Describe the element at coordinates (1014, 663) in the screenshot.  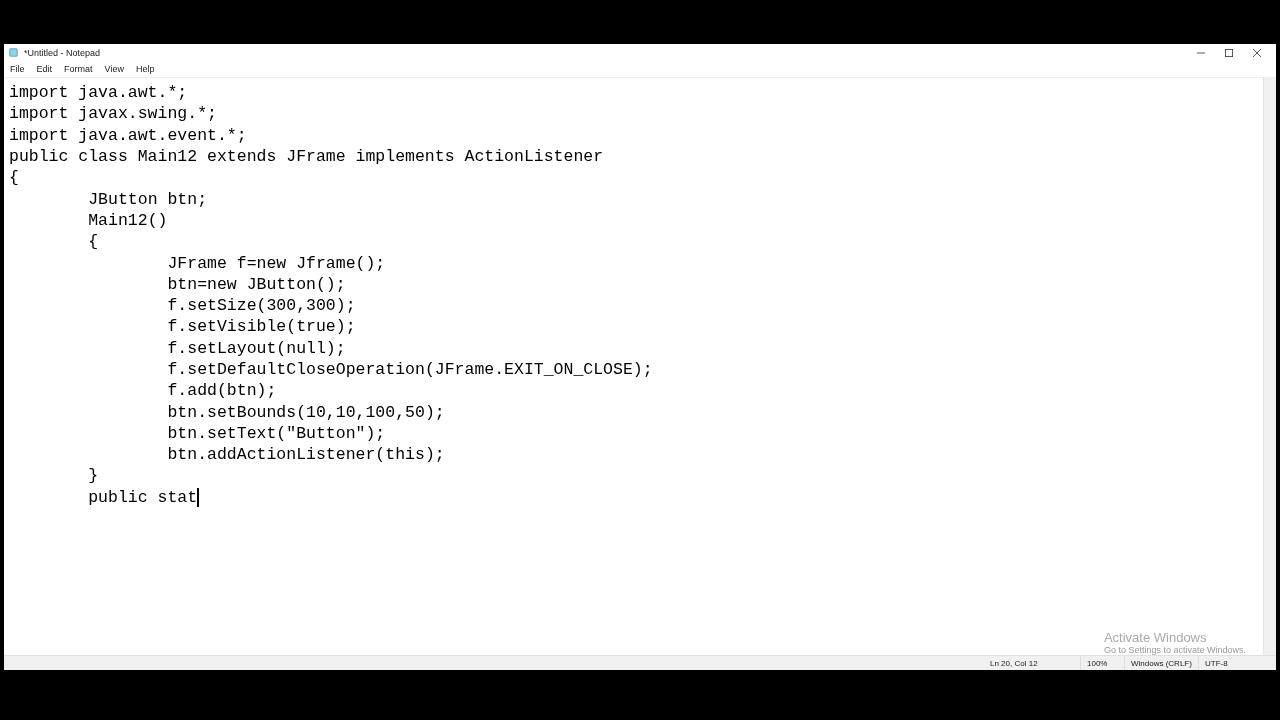
I see `cursor-position: Ln 20, Col 12` at that location.